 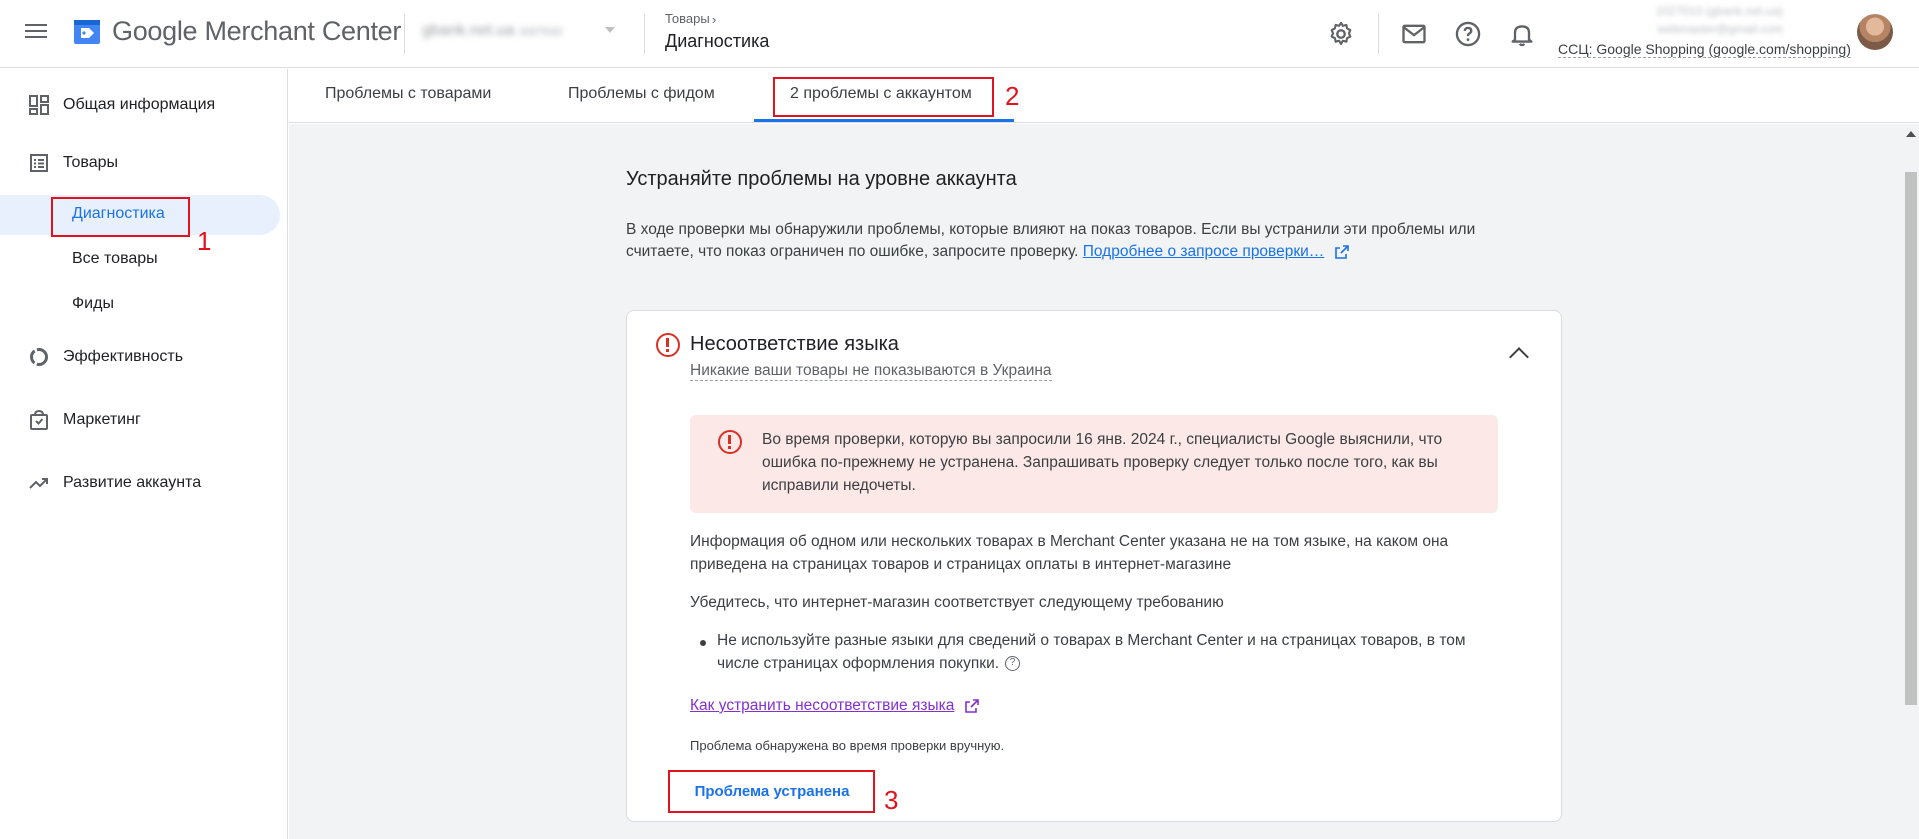 What do you see at coordinates (1911, 438) in the screenshot?
I see `scrollbar-thumb` at bounding box center [1911, 438].